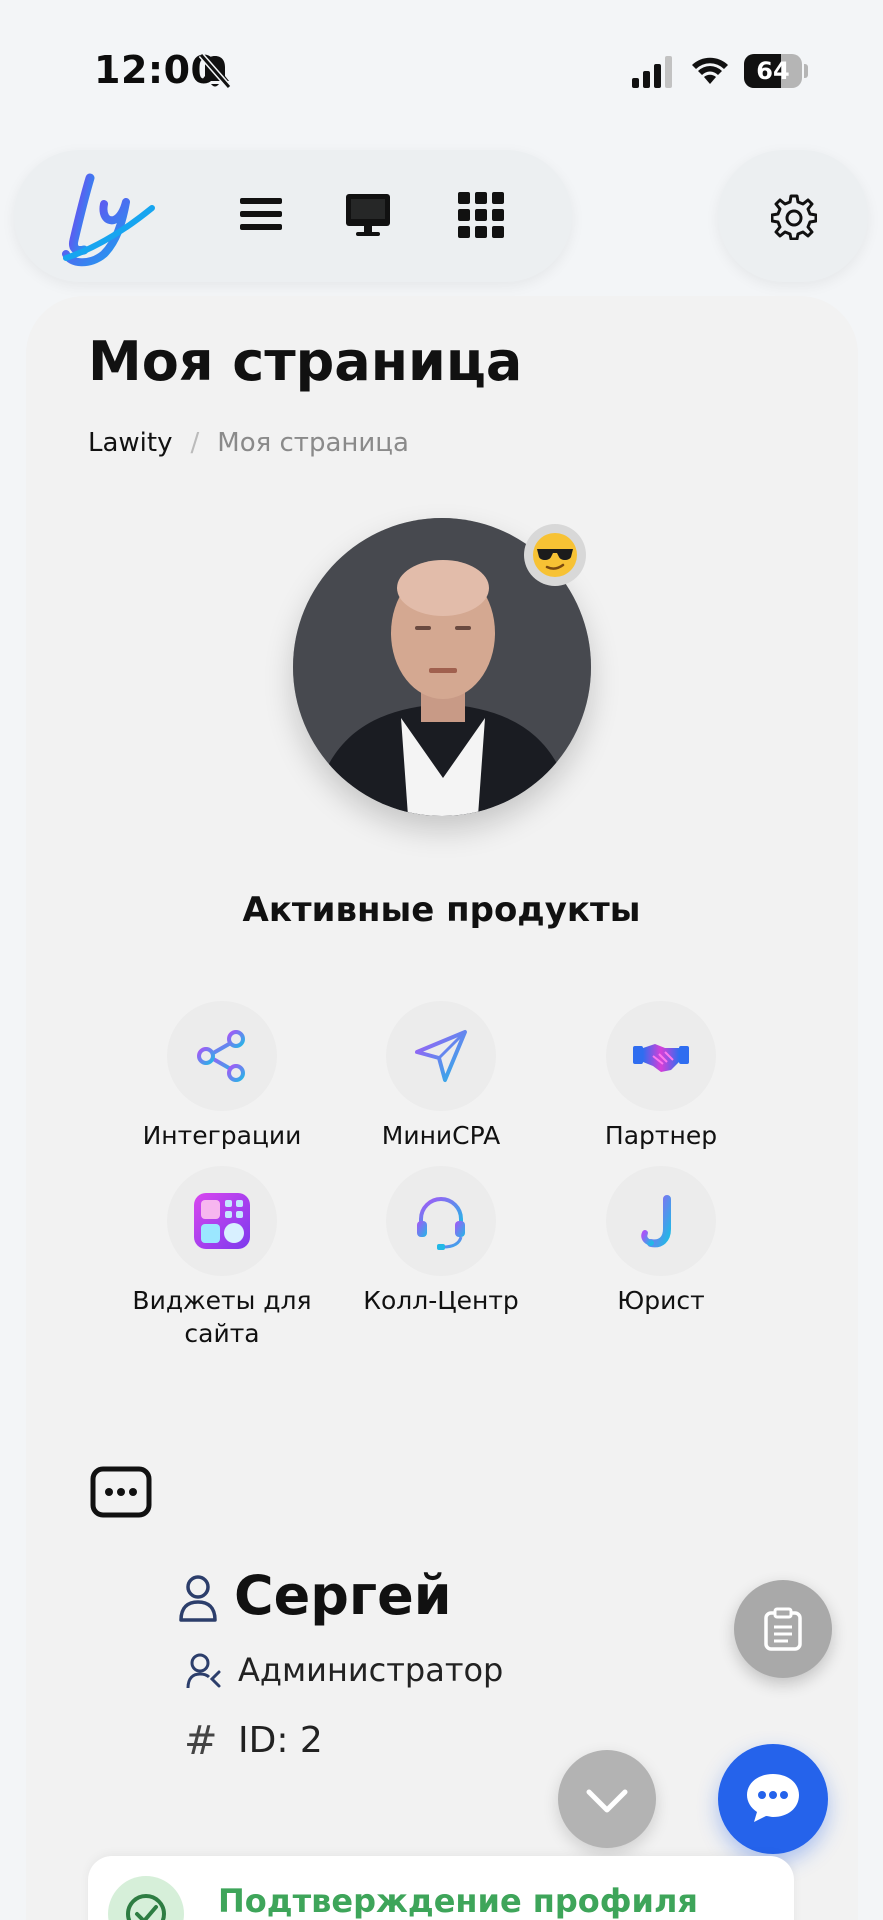 The height and width of the screenshot is (1920, 883). I want to click on product-integrations: Интеграции, so click(222, 1076).